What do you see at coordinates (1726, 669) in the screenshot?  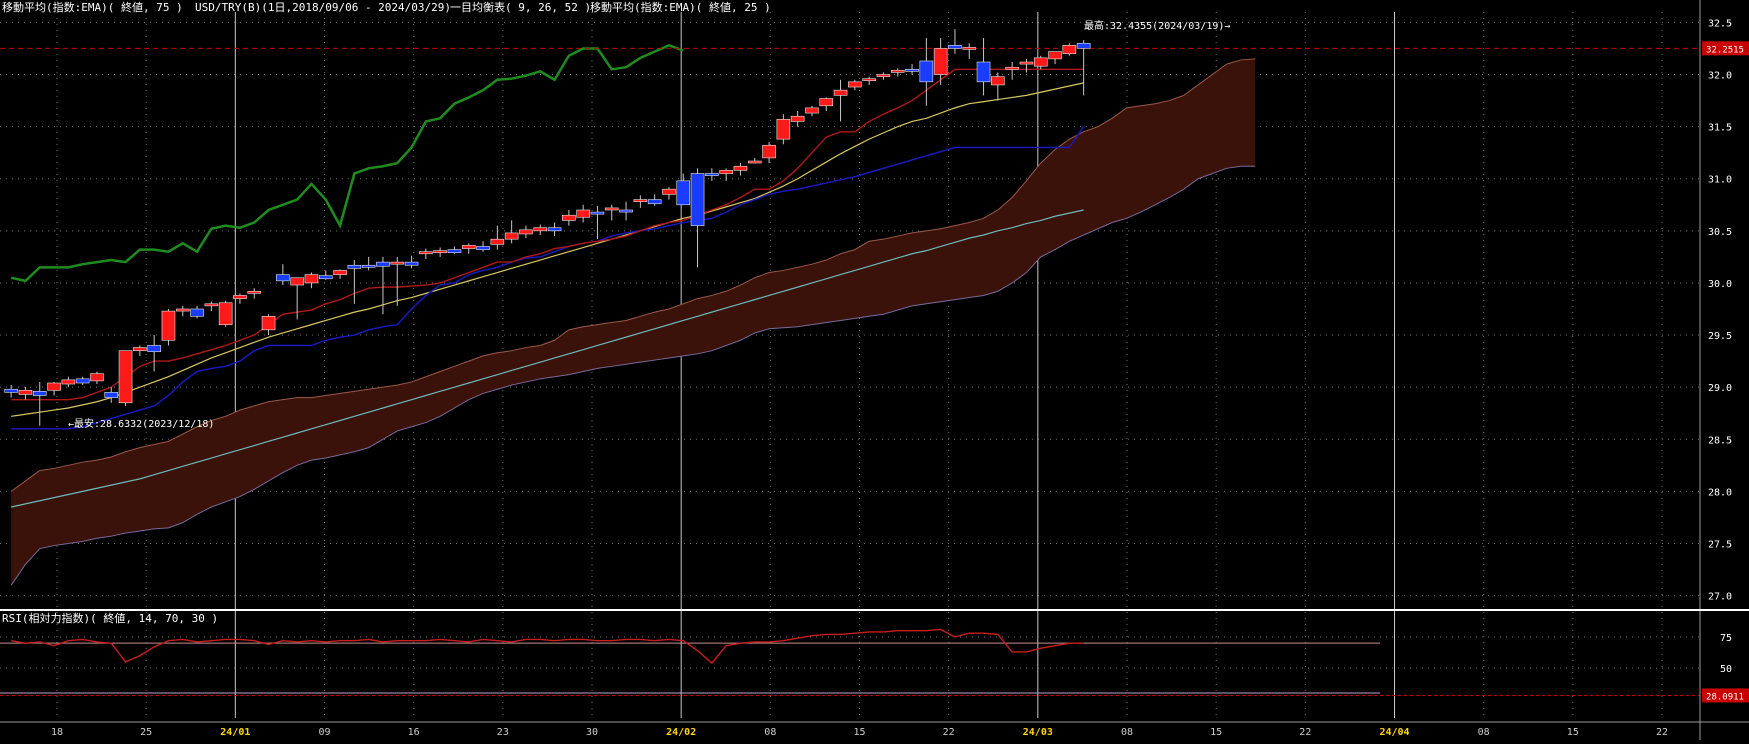 I see `rsi-tick-label: 50` at bounding box center [1726, 669].